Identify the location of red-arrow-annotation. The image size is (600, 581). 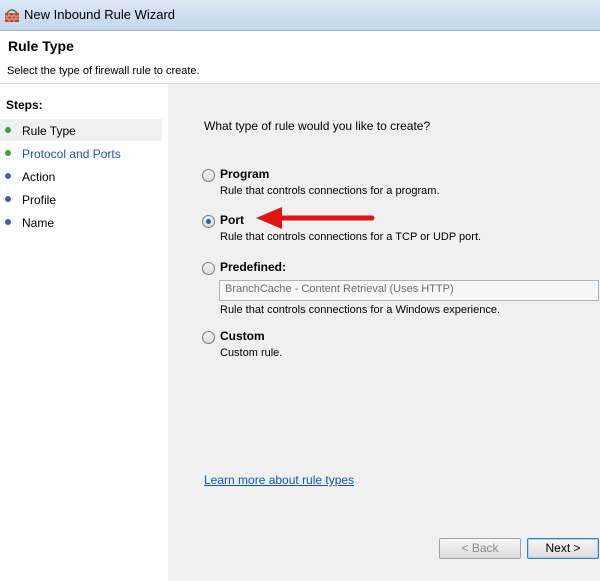
(315, 218).